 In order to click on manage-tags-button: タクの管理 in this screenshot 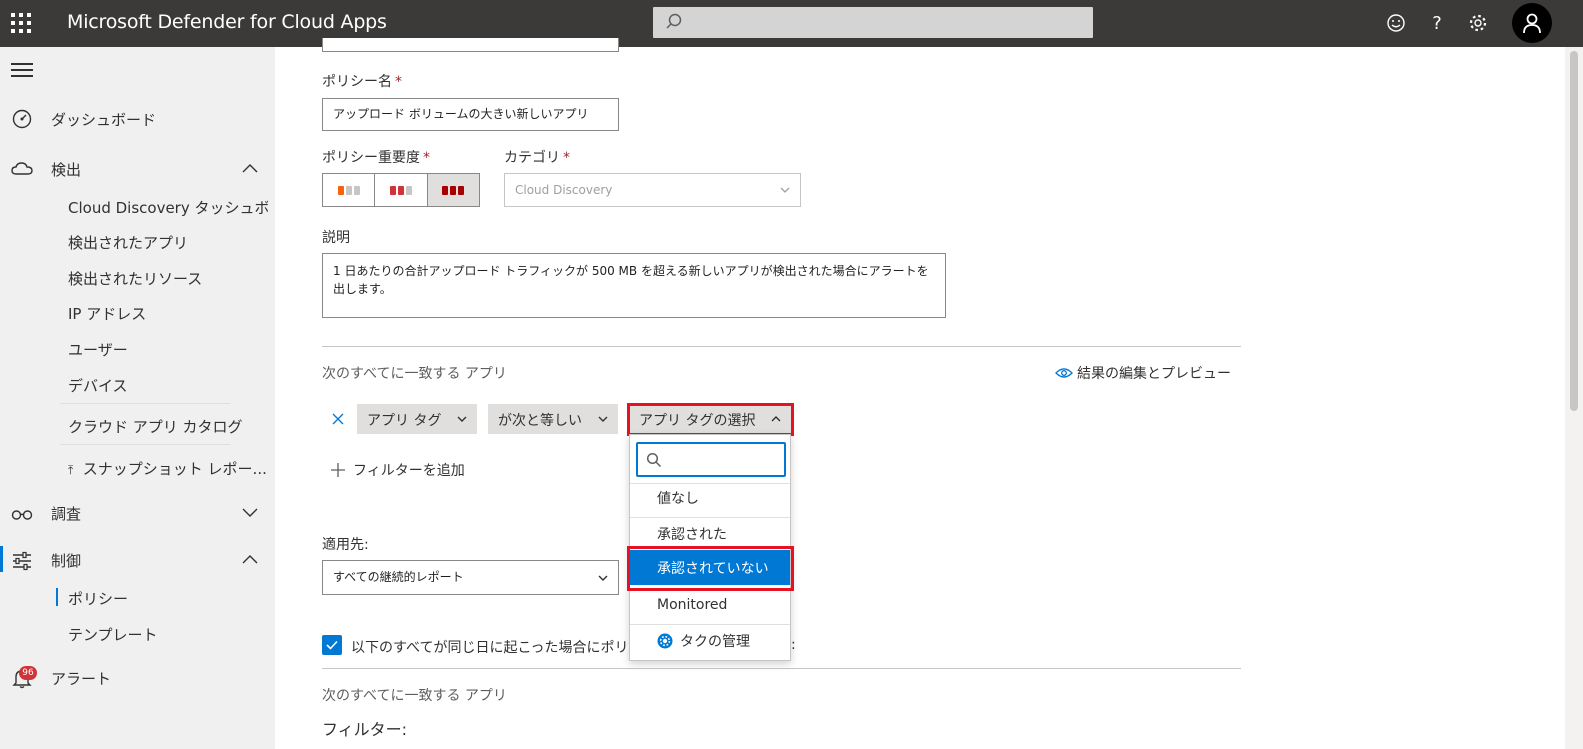, I will do `click(710, 640)`.